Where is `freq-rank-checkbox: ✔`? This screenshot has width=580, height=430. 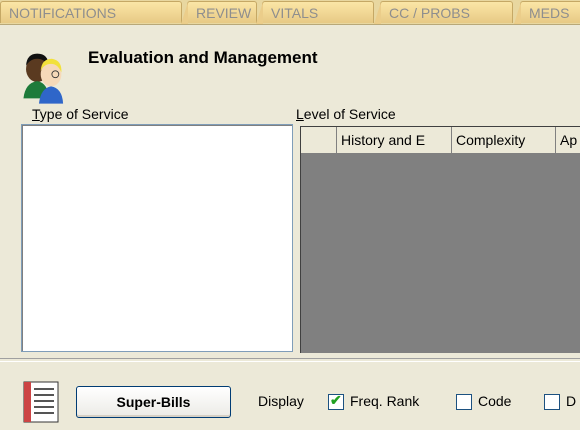 freq-rank-checkbox: ✔ is located at coordinates (336, 401).